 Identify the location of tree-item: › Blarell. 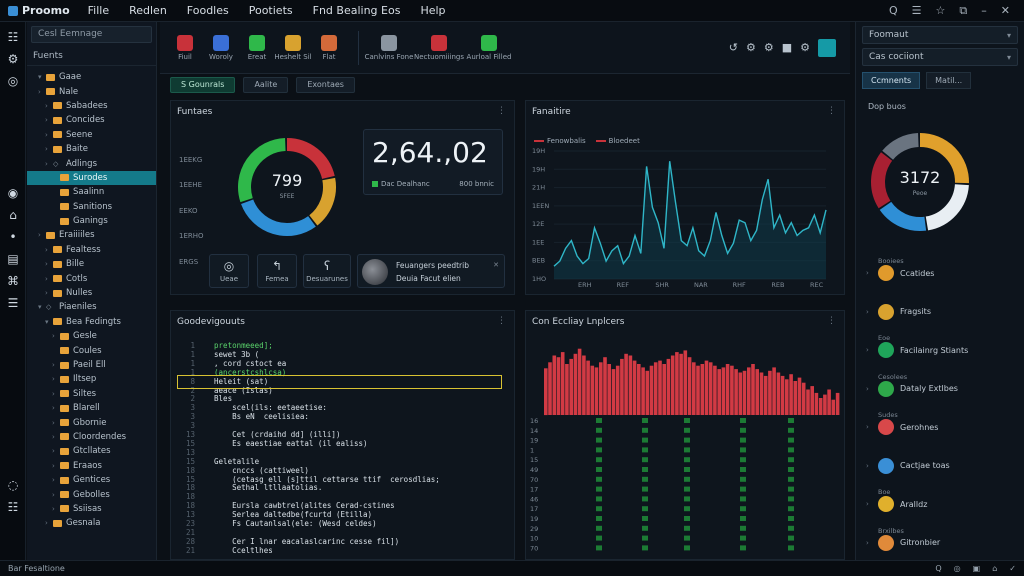
(91, 408).